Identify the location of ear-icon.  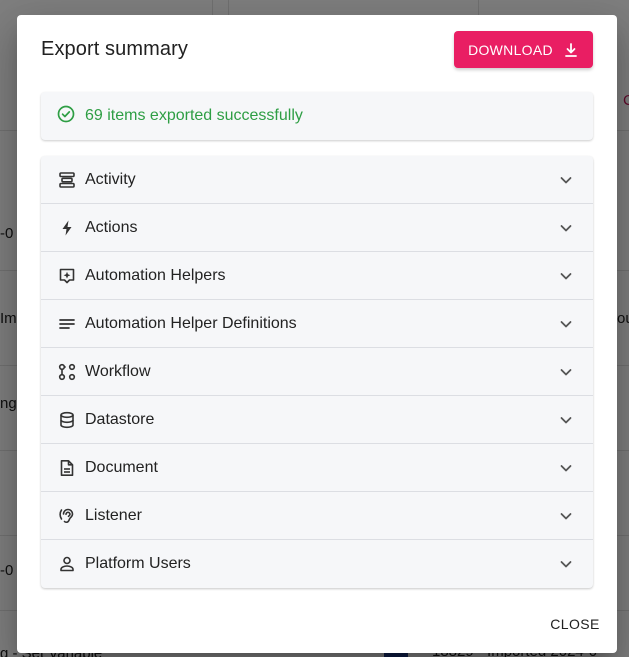
(67, 516).